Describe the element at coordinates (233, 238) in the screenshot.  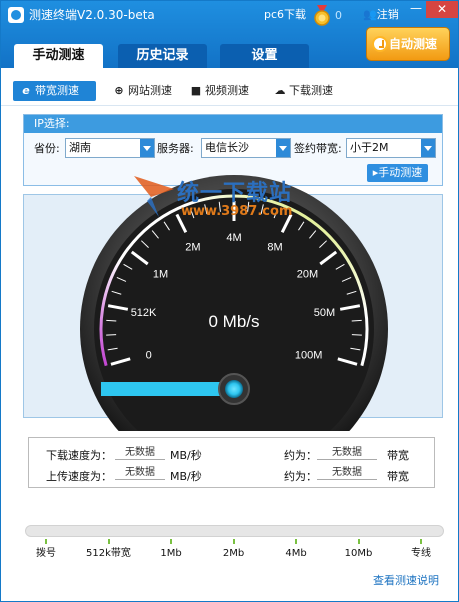
I see `gauge-scale-label: 4M` at that location.